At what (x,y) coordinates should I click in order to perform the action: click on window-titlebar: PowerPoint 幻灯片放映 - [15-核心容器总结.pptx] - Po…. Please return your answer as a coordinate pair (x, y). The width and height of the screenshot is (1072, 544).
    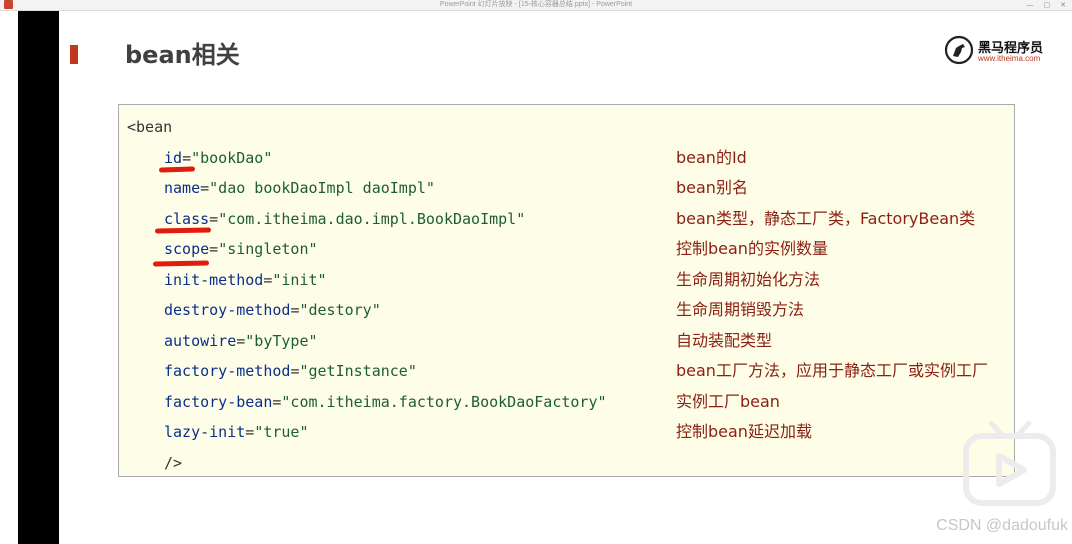
    Looking at the image, I should click on (536, 5).